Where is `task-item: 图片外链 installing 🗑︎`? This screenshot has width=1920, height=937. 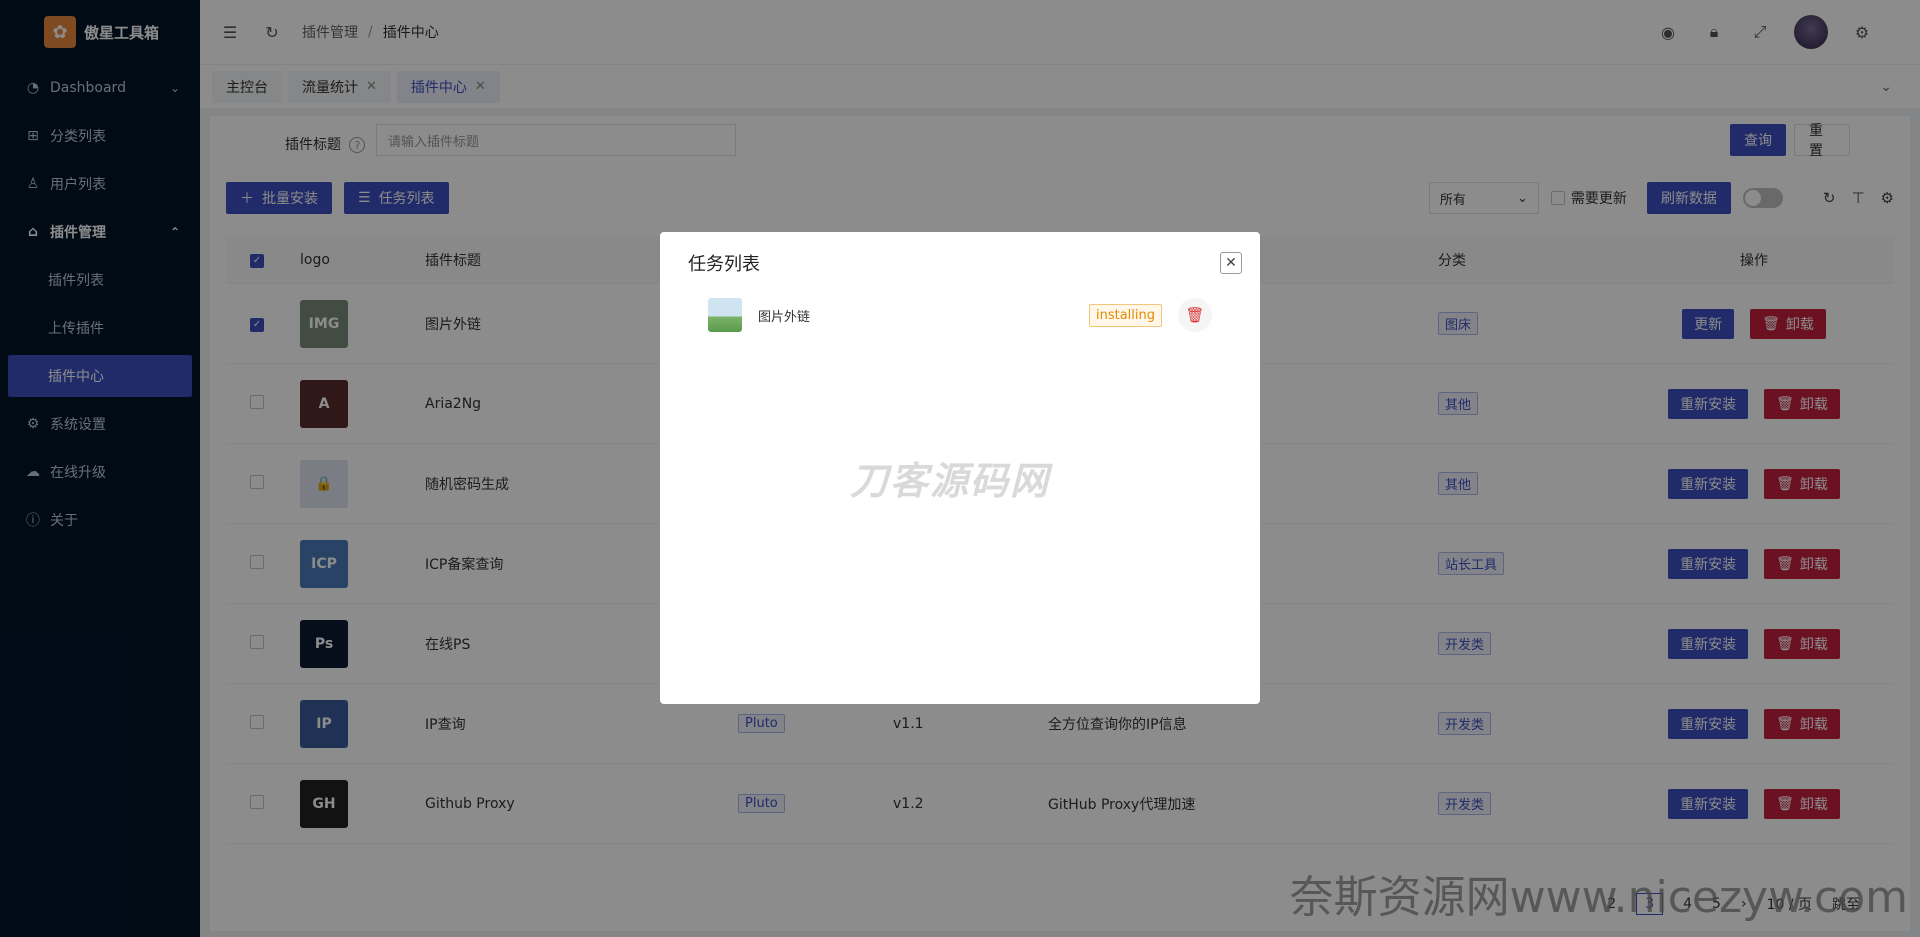 task-item: 图片外链 installing 🗑︎ is located at coordinates (960, 315).